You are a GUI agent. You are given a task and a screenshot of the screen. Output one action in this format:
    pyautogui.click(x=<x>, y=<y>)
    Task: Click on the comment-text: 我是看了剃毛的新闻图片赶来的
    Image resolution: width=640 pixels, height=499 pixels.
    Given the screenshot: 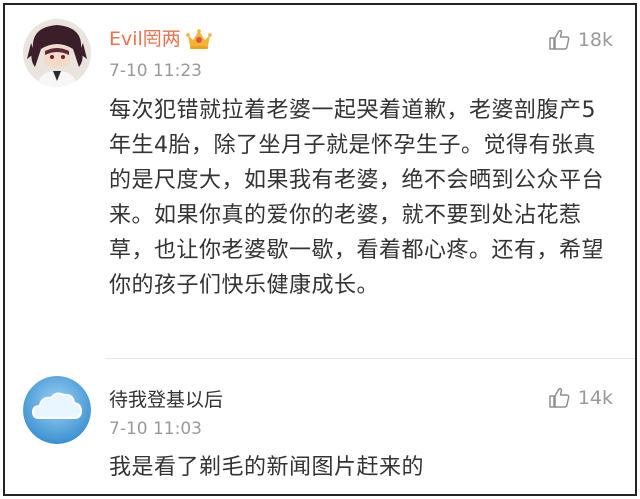 What is the action you would take?
    pyautogui.click(x=267, y=467)
    